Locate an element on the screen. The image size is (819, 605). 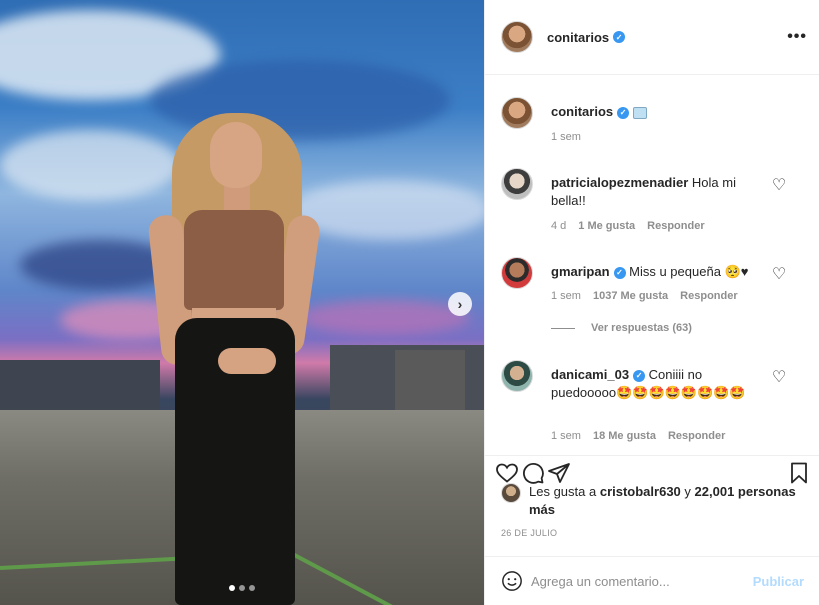
comment-time: 4 d is located at coordinates (558, 226).